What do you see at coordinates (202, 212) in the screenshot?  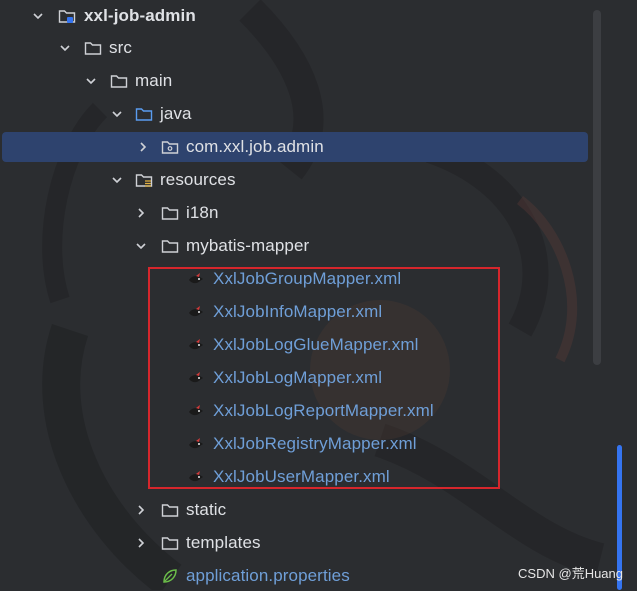 I see `i18n-label: i18n` at bounding box center [202, 212].